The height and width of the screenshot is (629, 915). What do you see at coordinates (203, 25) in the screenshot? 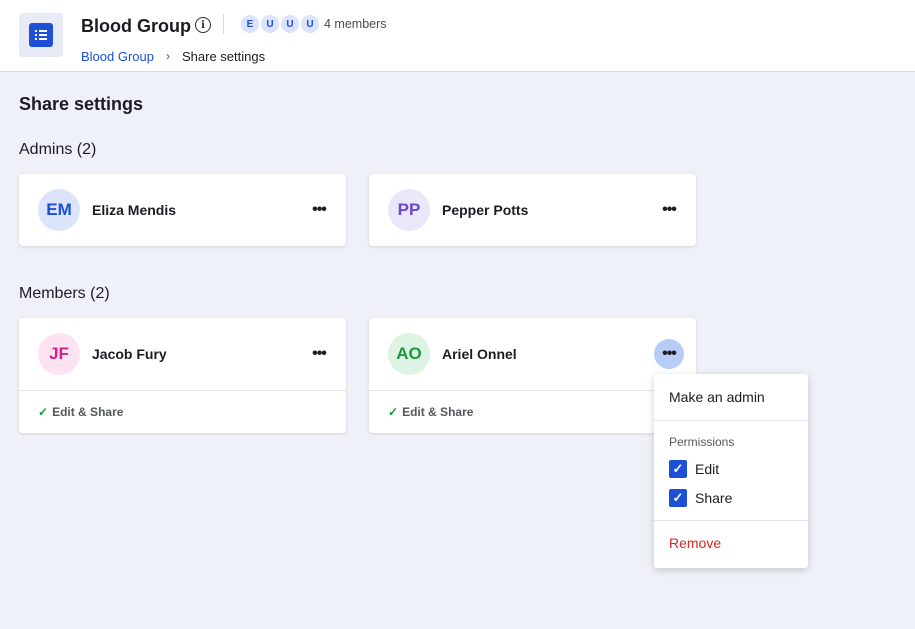
I see `info-icon: i` at bounding box center [203, 25].